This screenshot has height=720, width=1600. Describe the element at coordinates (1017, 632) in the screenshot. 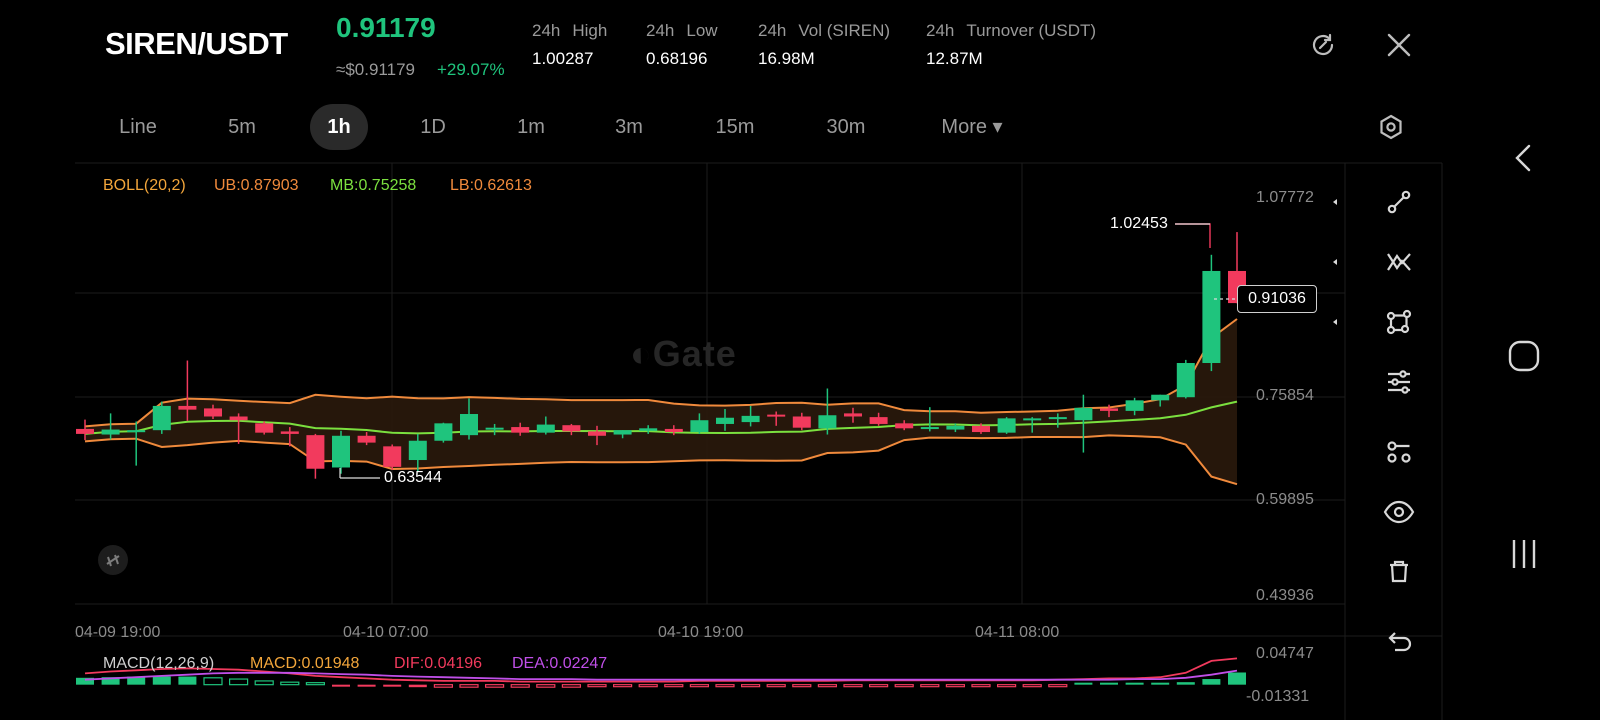

I see `time-tick: 04-11 08:00` at that location.